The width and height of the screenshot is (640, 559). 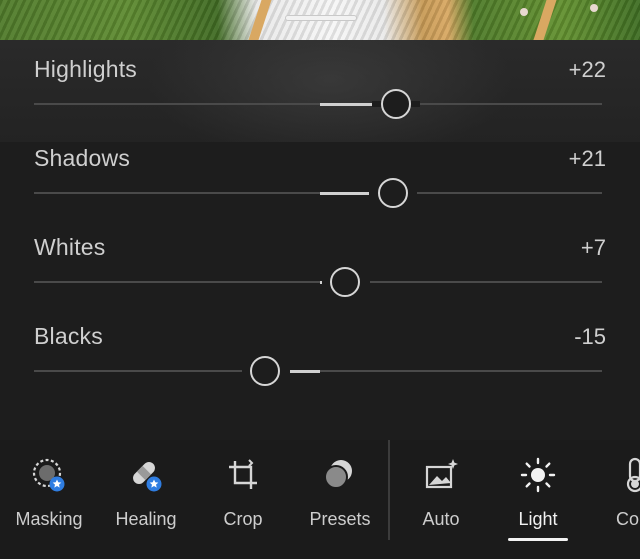 What do you see at coordinates (593, 247) in the screenshot?
I see `slider-value: +7` at bounding box center [593, 247].